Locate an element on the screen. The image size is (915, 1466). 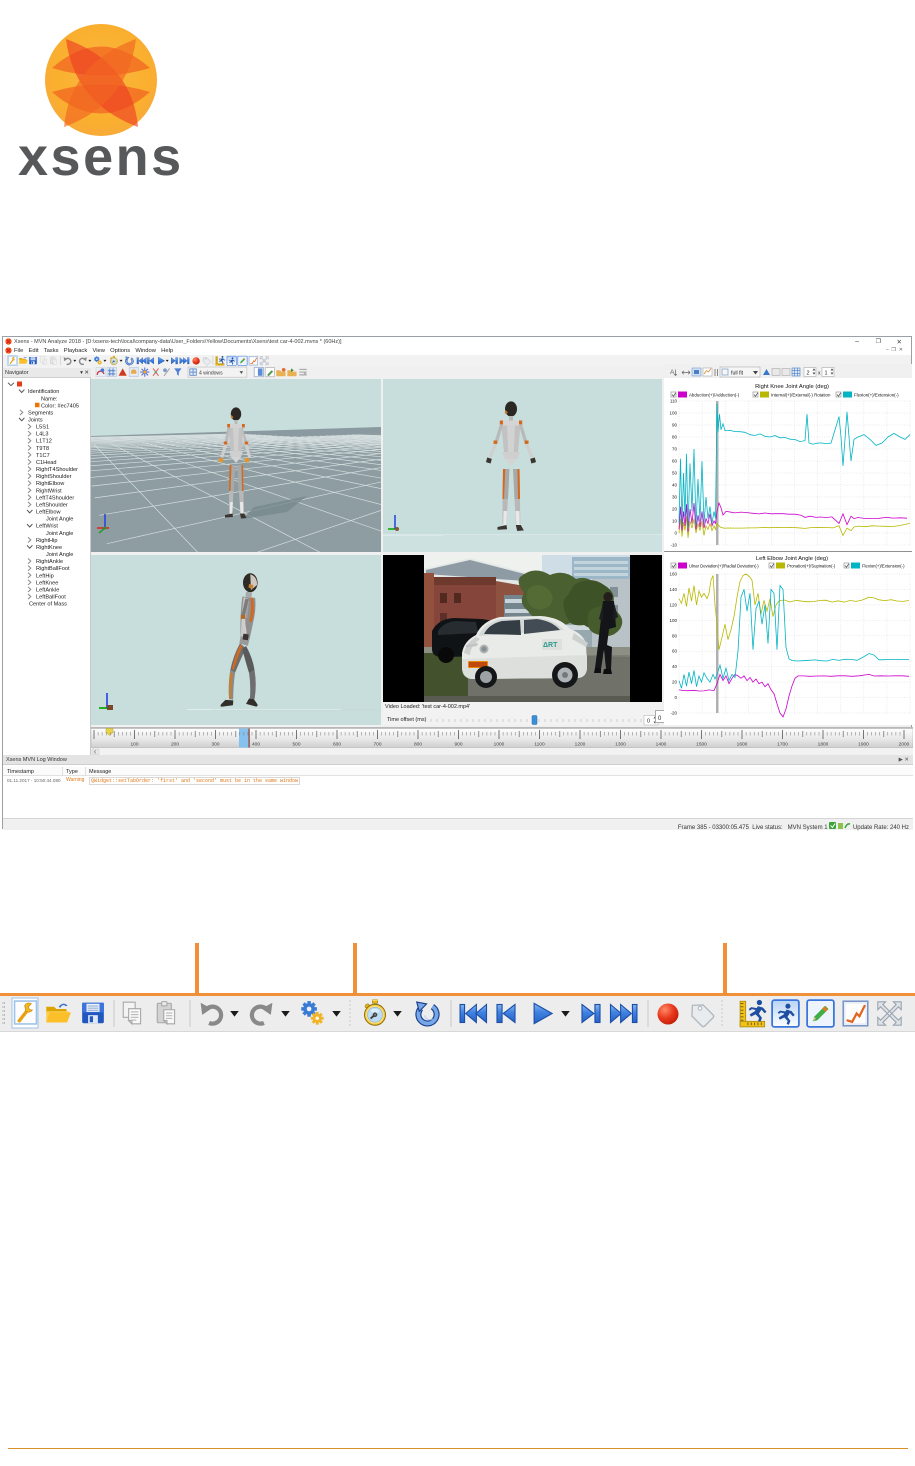
svg-text: LeftBallFoot is located at coordinates (51, 598).